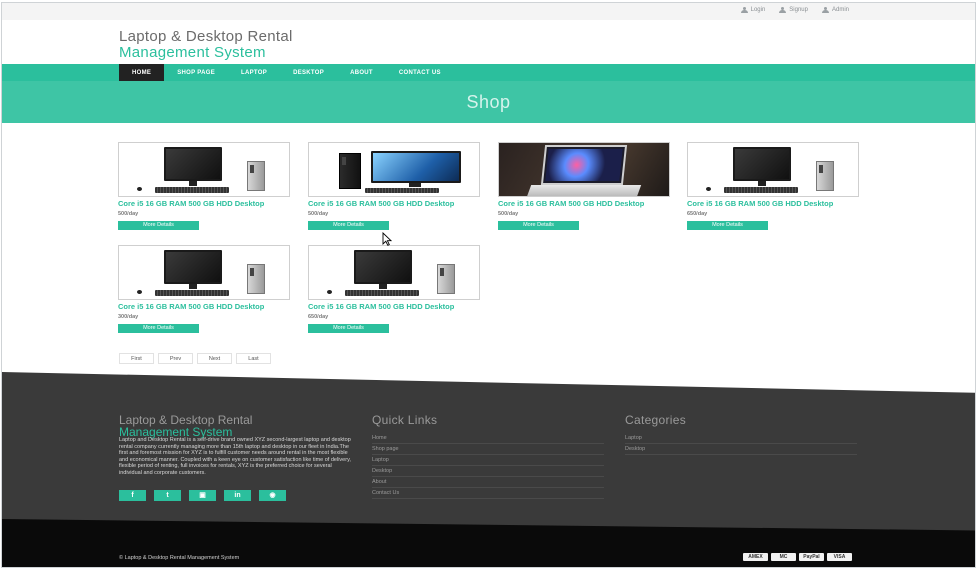  Describe the element at coordinates (741, 449) in the screenshot. I see `category-desktop: Desktop` at that location.